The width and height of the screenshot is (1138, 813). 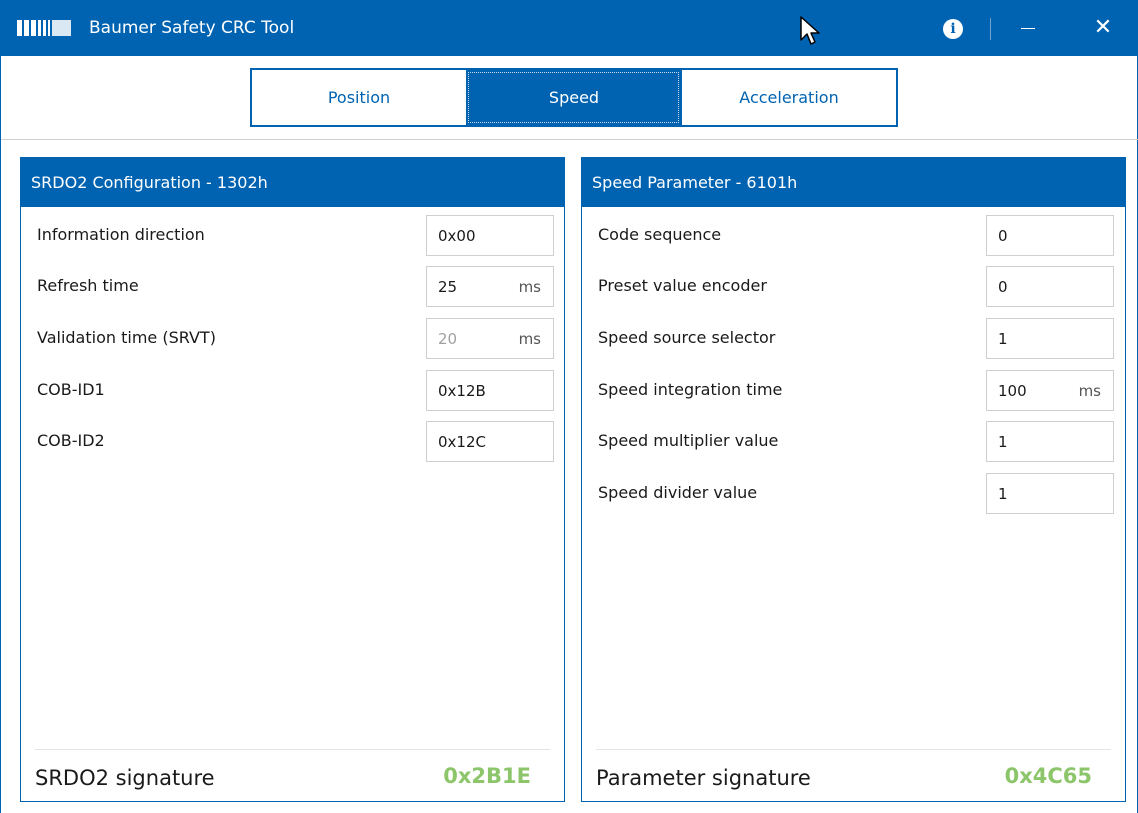 I want to click on field-value: 0x00, so click(x=457, y=236).